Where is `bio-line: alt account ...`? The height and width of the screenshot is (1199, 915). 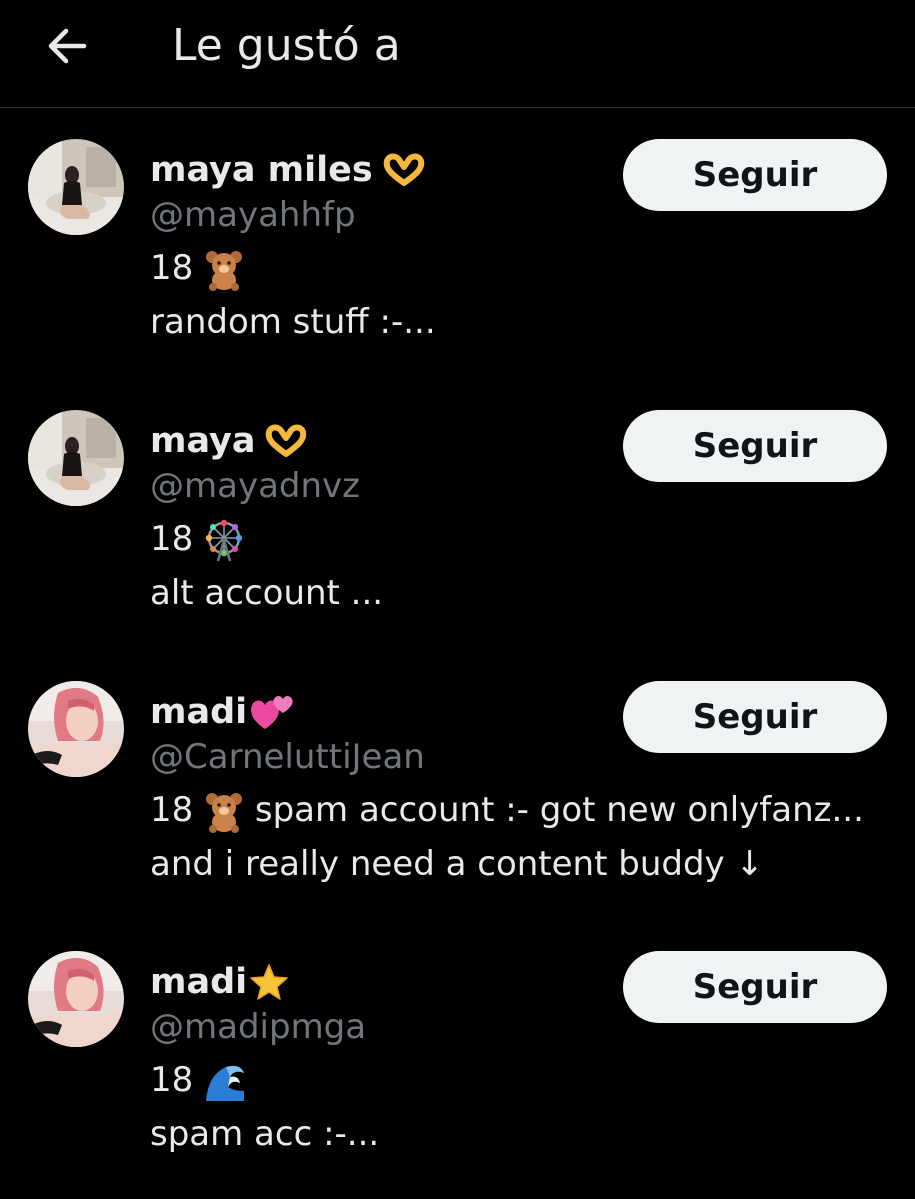 bio-line: alt account ... is located at coordinates (267, 593).